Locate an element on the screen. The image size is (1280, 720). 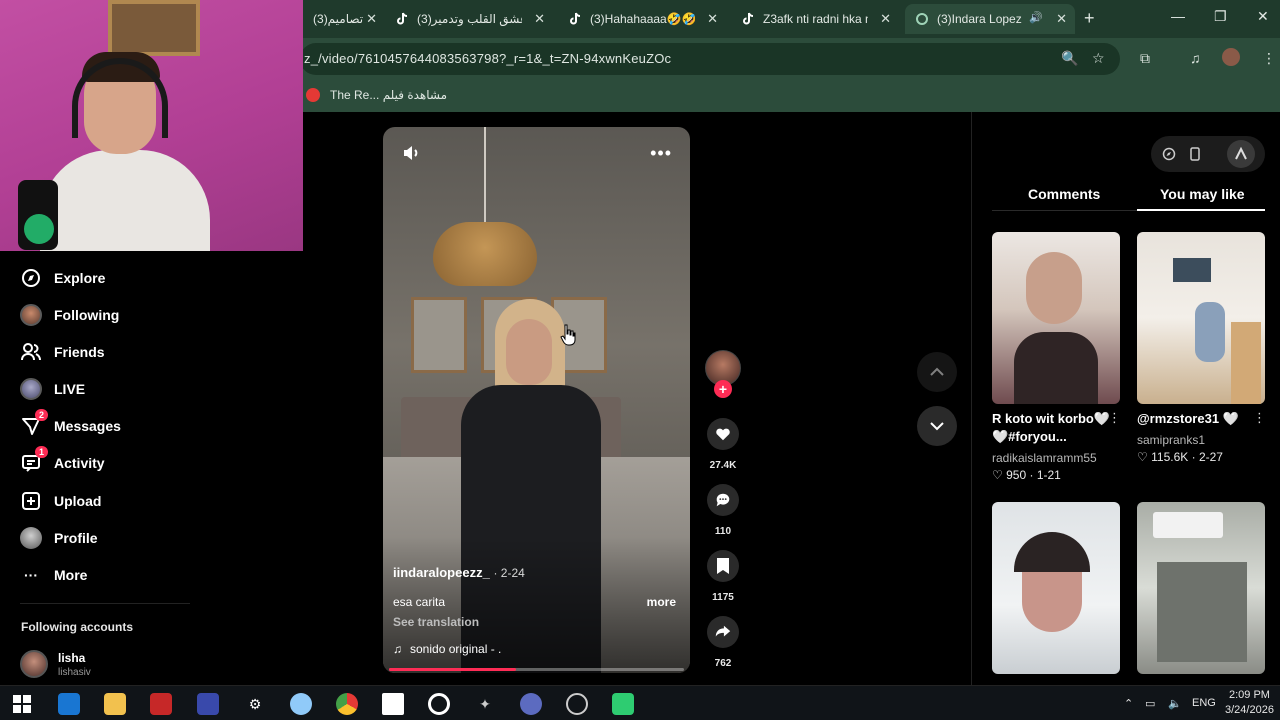
video-author: iindaralopeezz_ · 2-24 is located at coordinates (459, 572).